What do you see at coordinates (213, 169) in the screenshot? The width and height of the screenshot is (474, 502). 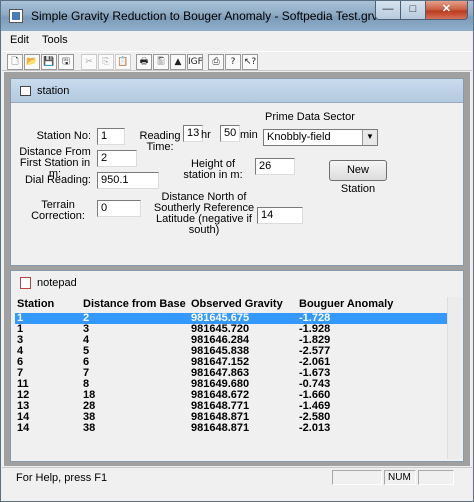 I see `height-label: Height of station in m:` at bounding box center [213, 169].